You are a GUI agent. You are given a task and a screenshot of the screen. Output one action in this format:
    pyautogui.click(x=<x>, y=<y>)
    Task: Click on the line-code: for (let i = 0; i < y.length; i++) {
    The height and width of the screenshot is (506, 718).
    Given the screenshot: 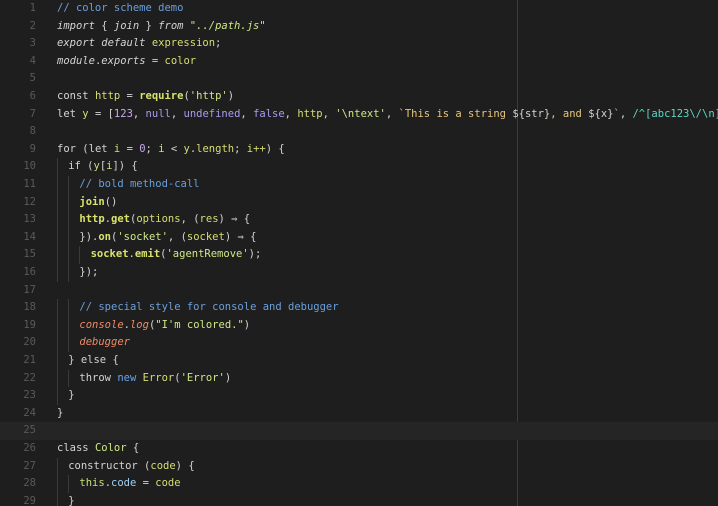 What is the action you would take?
    pyautogui.click(x=171, y=150)
    